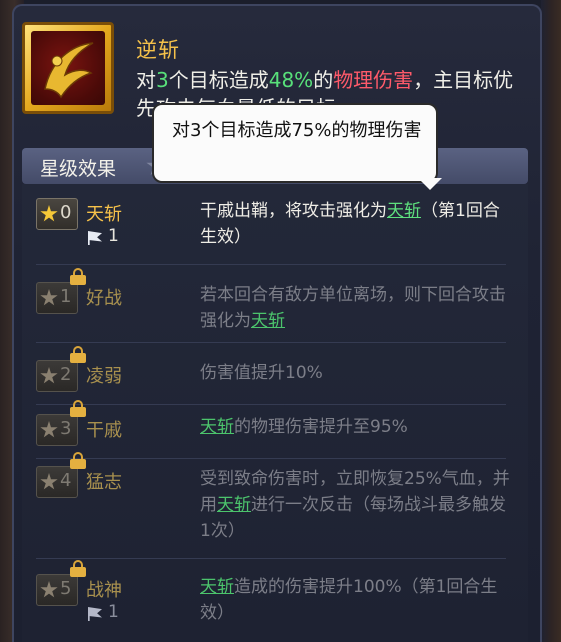 Image resolution: width=561 pixels, height=642 pixels. Describe the element at coordinates (297, 130) in the screenshot. I see `tooltip-text: 对3个目标造成75%的物理伤害` at that location.